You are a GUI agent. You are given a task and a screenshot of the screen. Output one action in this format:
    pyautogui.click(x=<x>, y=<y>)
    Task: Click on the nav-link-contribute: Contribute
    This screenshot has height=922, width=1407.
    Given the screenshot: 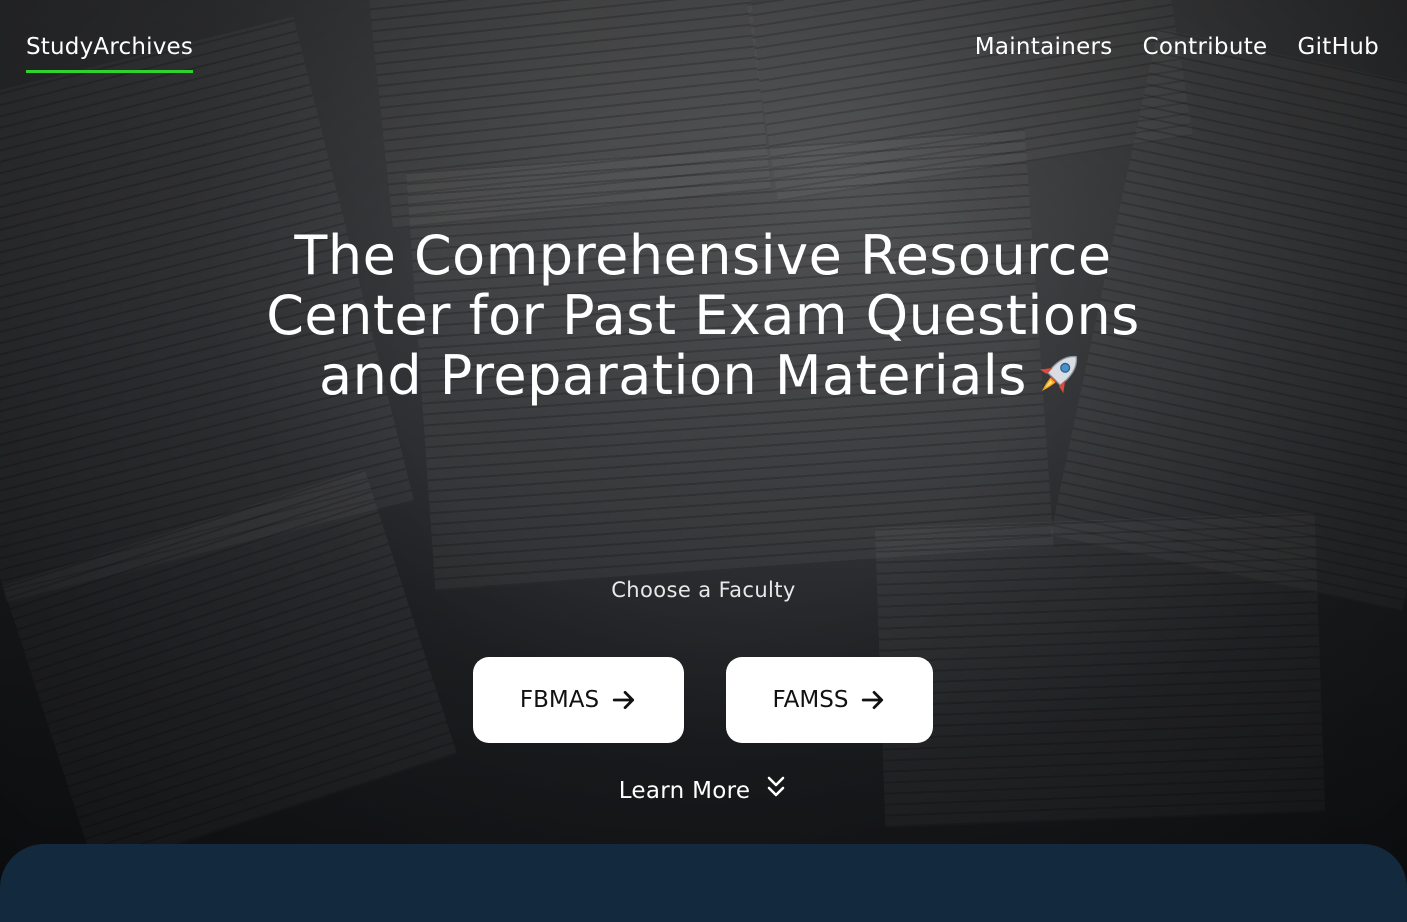 What is the action you would take?
    pyautogui.click(x=1205, y=47)
    